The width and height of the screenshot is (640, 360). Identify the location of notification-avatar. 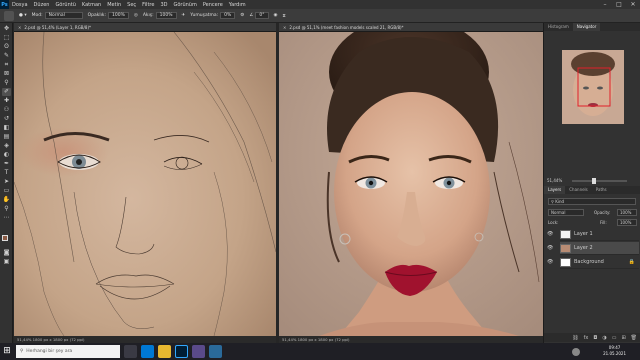
(576, 352).